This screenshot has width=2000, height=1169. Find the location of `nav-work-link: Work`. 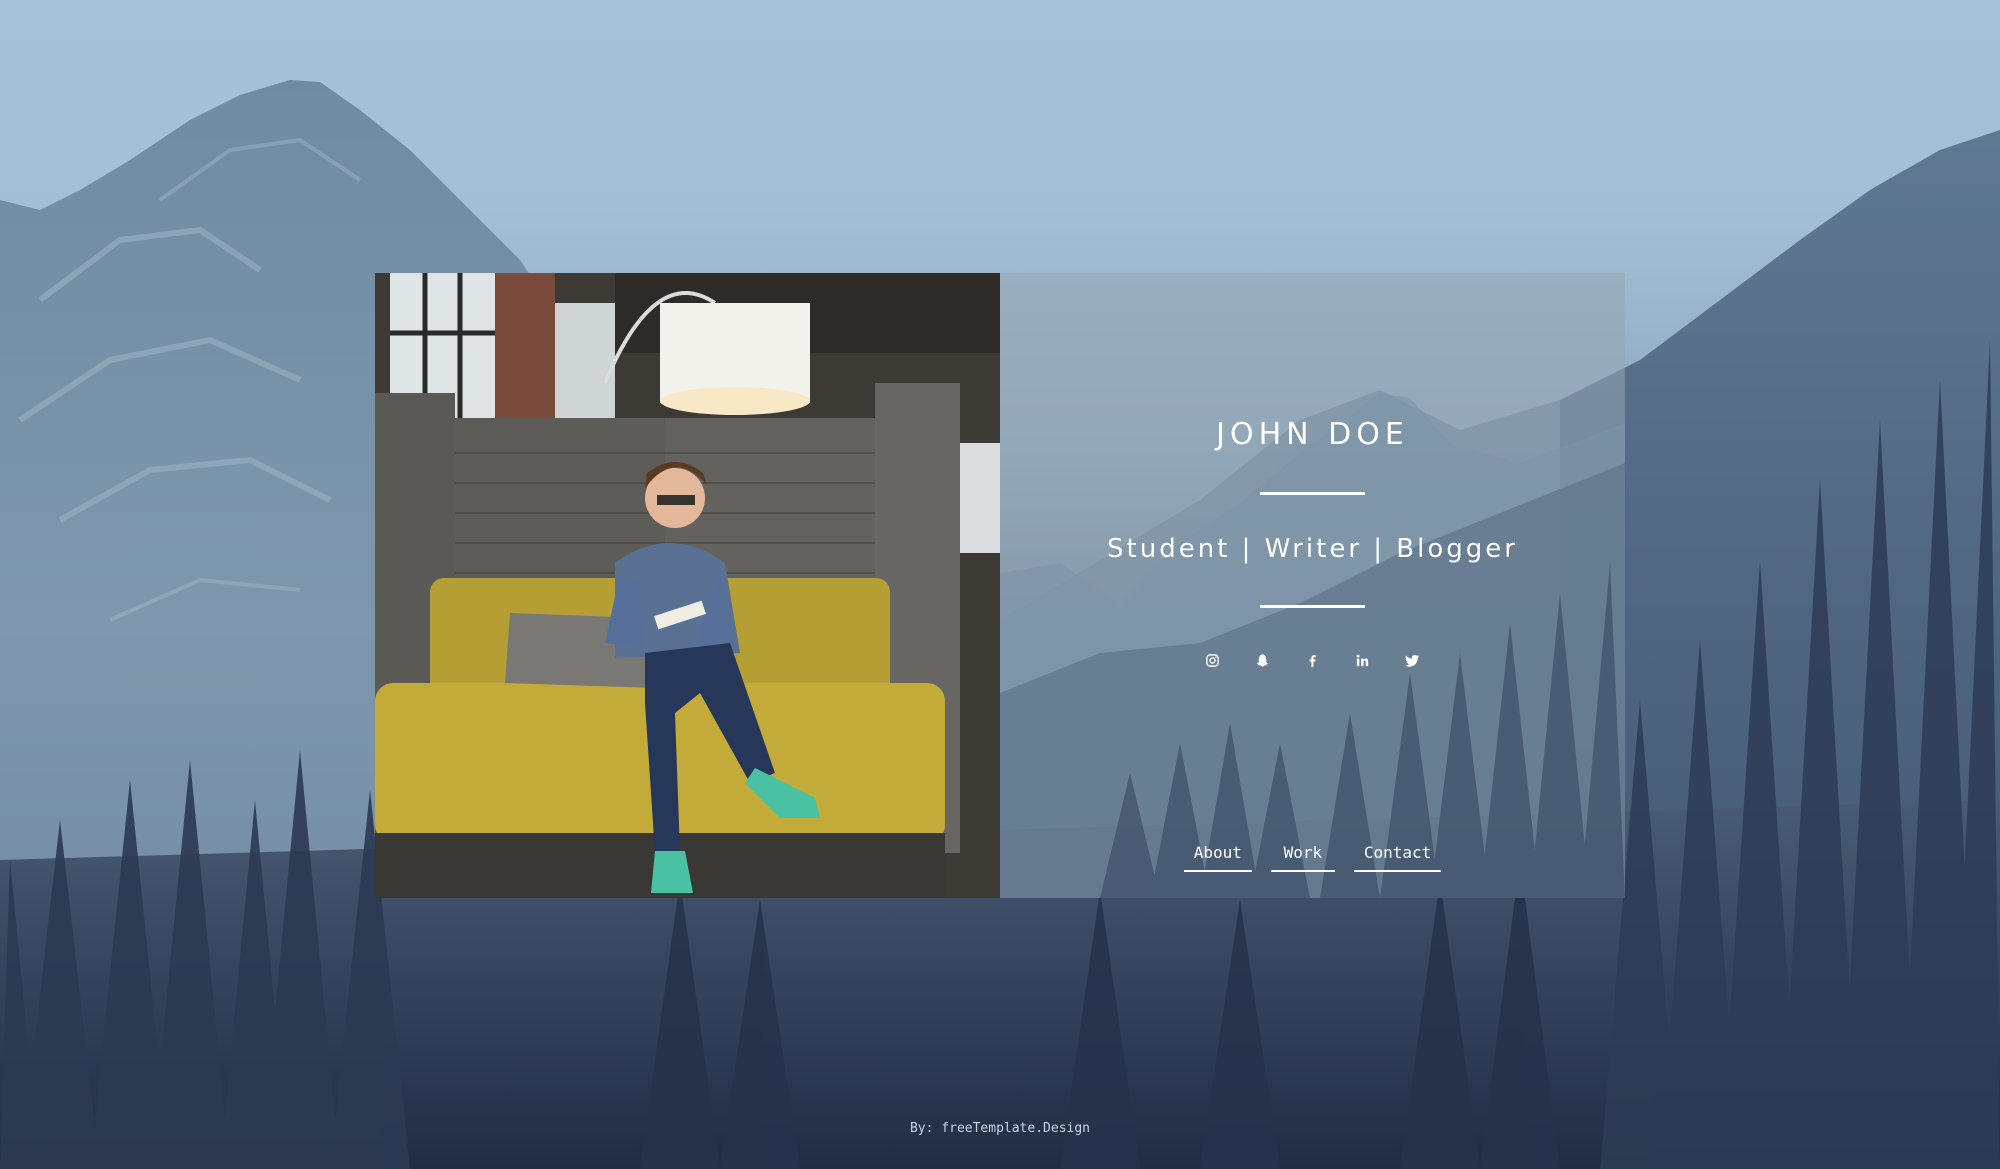

nav-work-link: Work is located at coordinates (1302, 857).